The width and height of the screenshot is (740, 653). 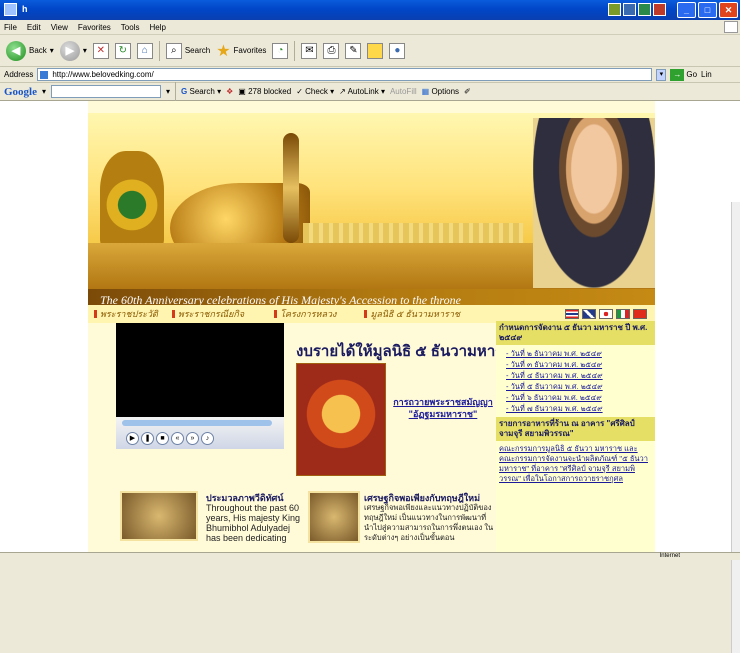 What do you see at coordinates (640, 314) in the screenshot?
I see `china-flag-icon` at bounding box center [640, 314].